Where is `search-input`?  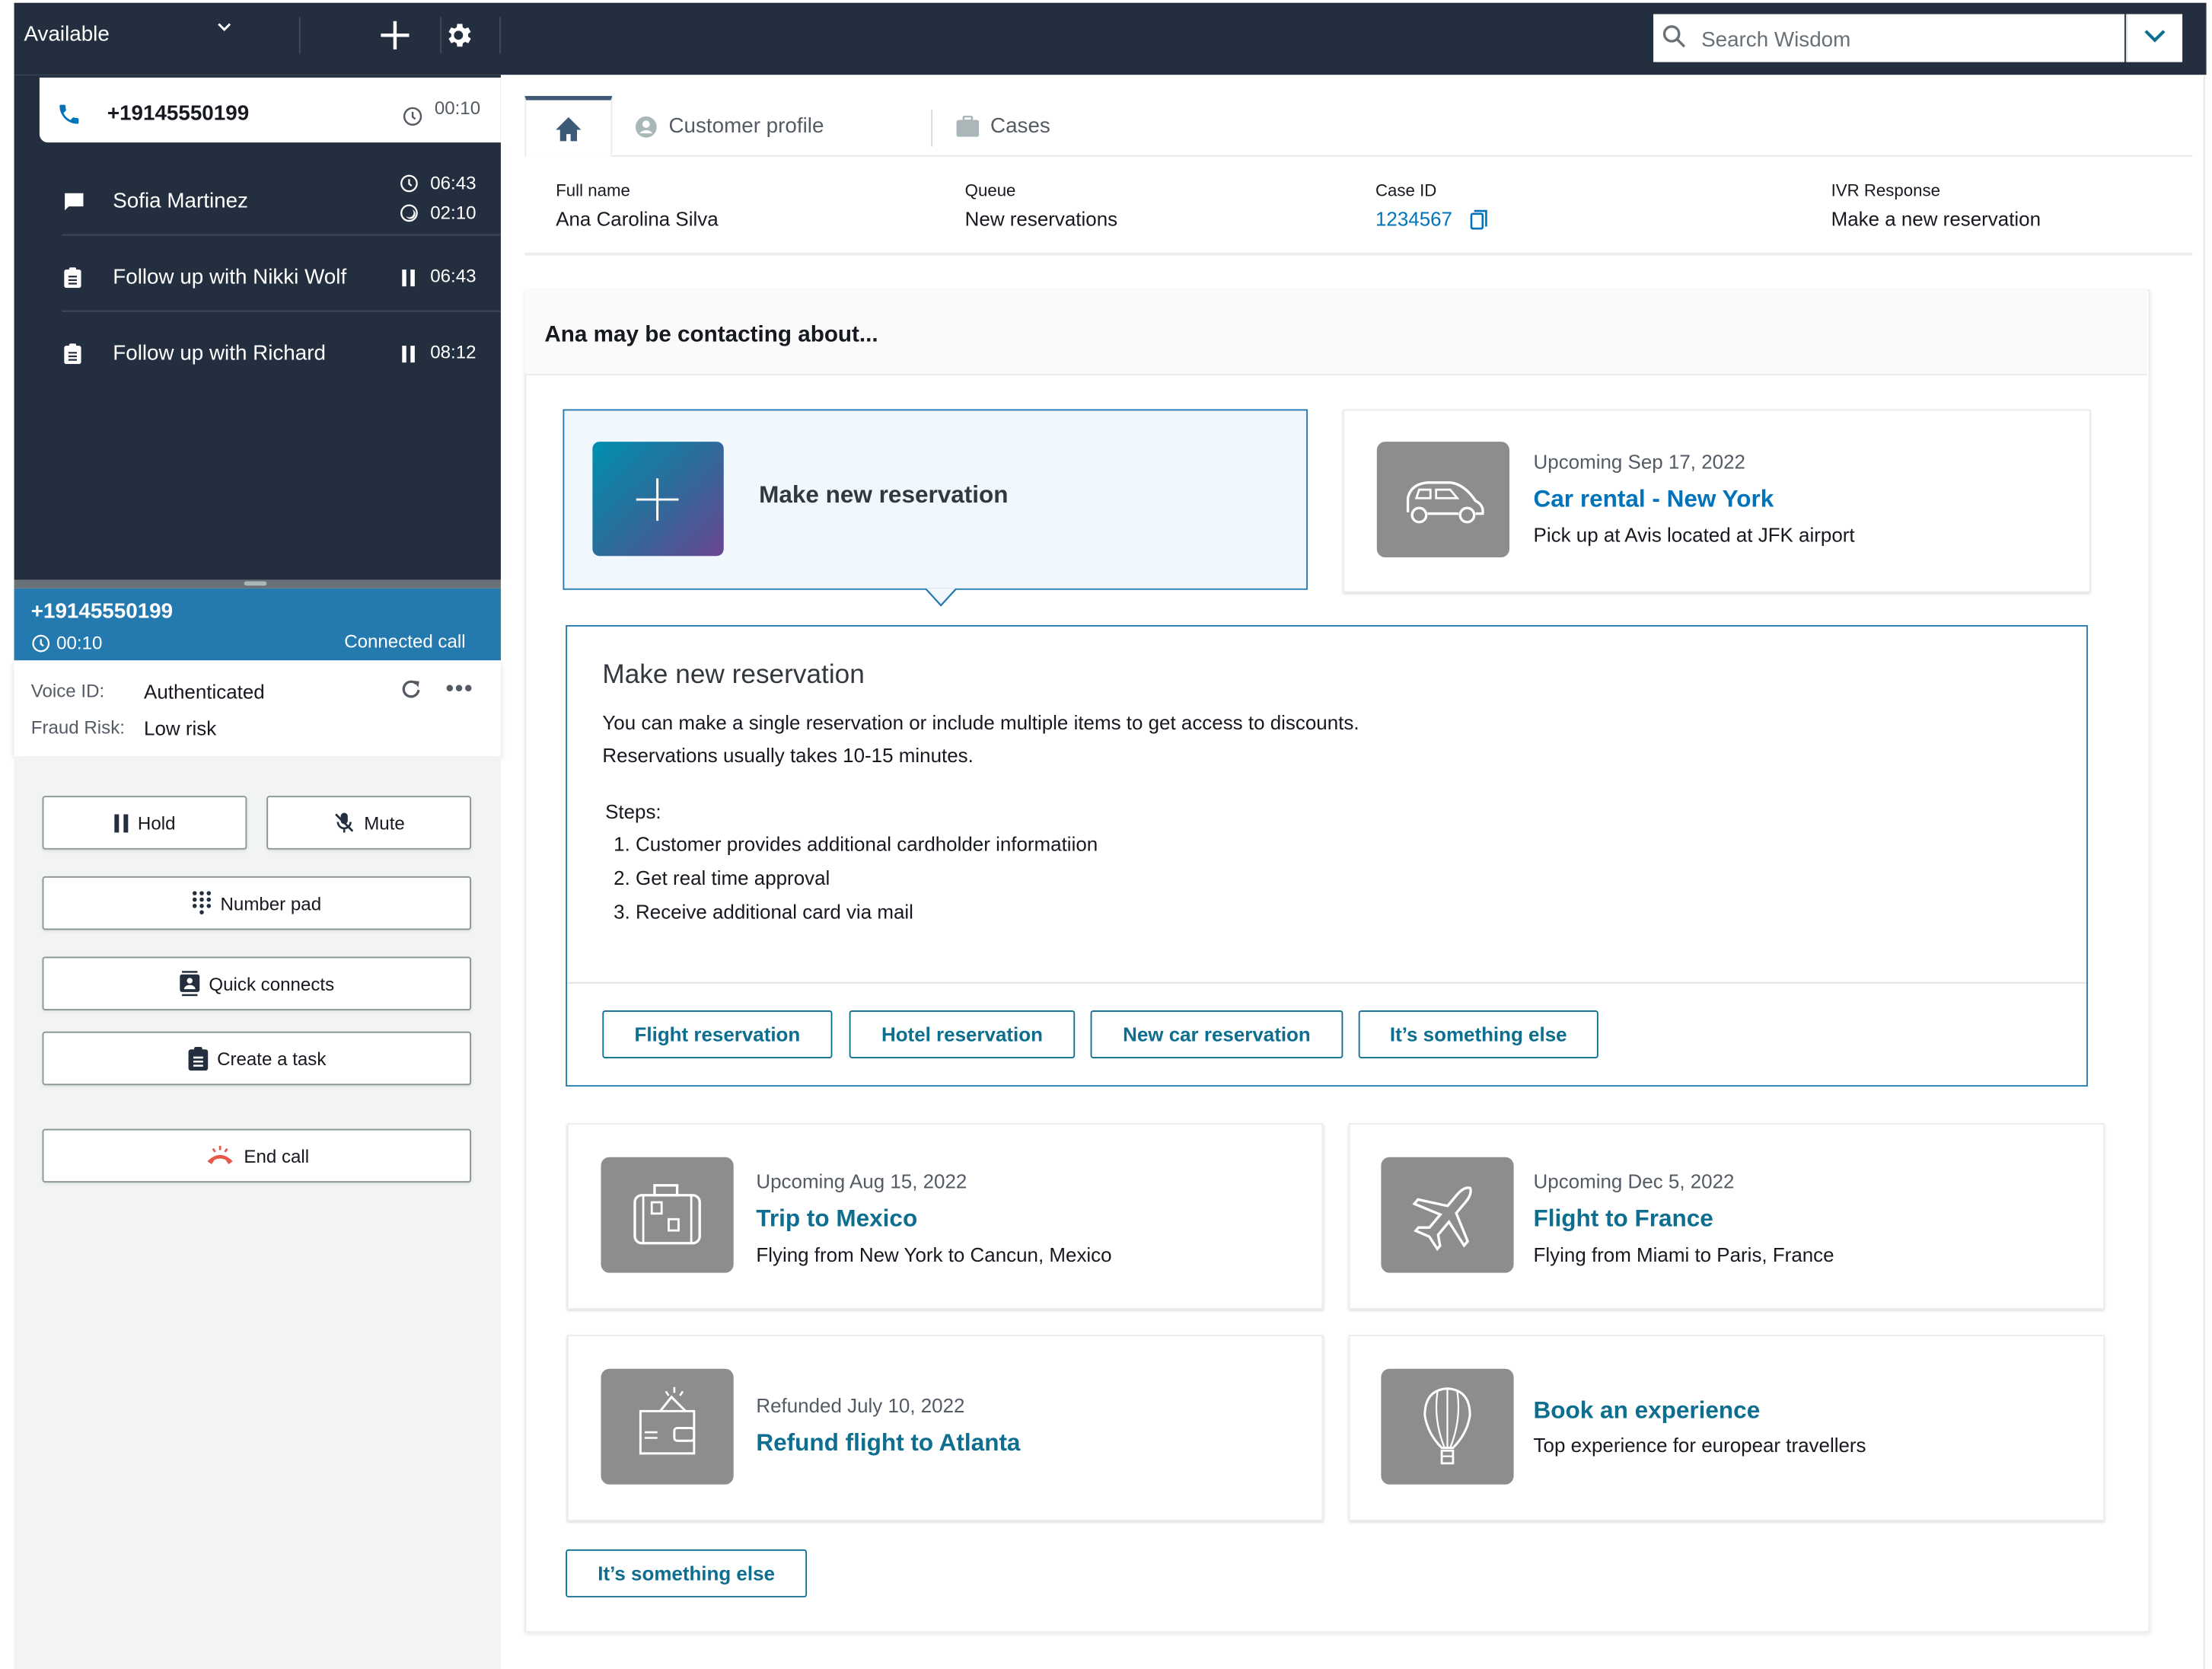 search-input is located at coordinates (1913, 39).